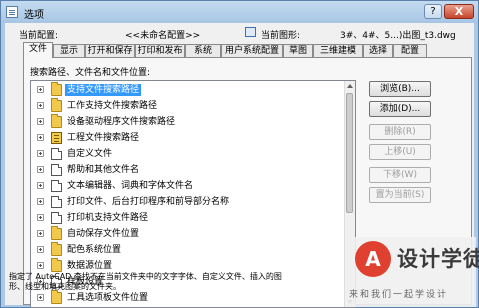  I want to click on tree-item: 工具选项板文件位置, so click(188, 297).